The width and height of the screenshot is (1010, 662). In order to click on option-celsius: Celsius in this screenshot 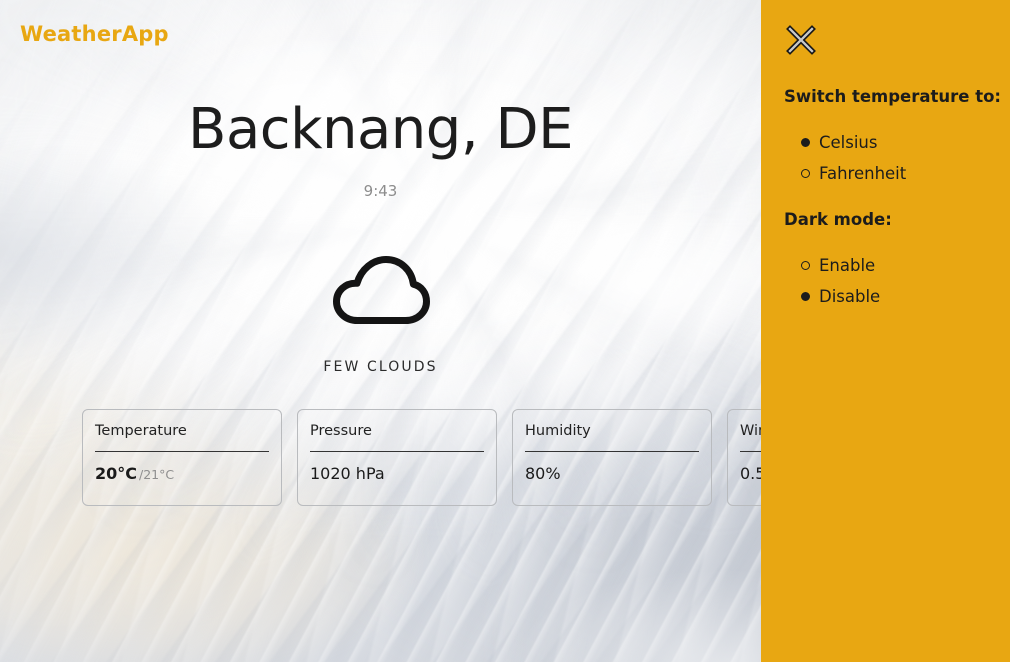, I will do `click(853, 142)`.